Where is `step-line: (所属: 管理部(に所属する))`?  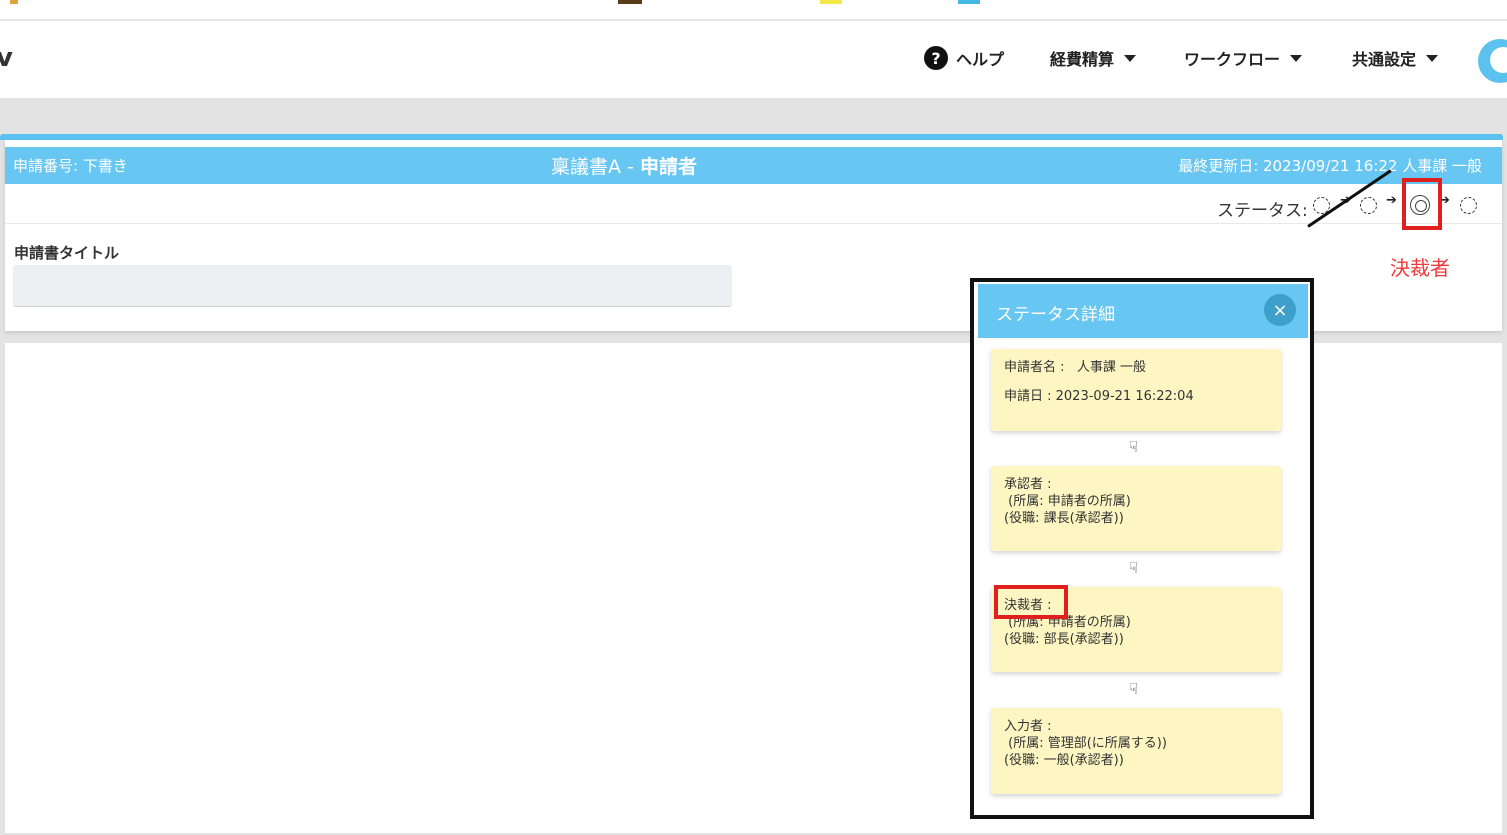
step-line: (所属: 管理部(に所属する)) is located at coordinates (1085, 743).